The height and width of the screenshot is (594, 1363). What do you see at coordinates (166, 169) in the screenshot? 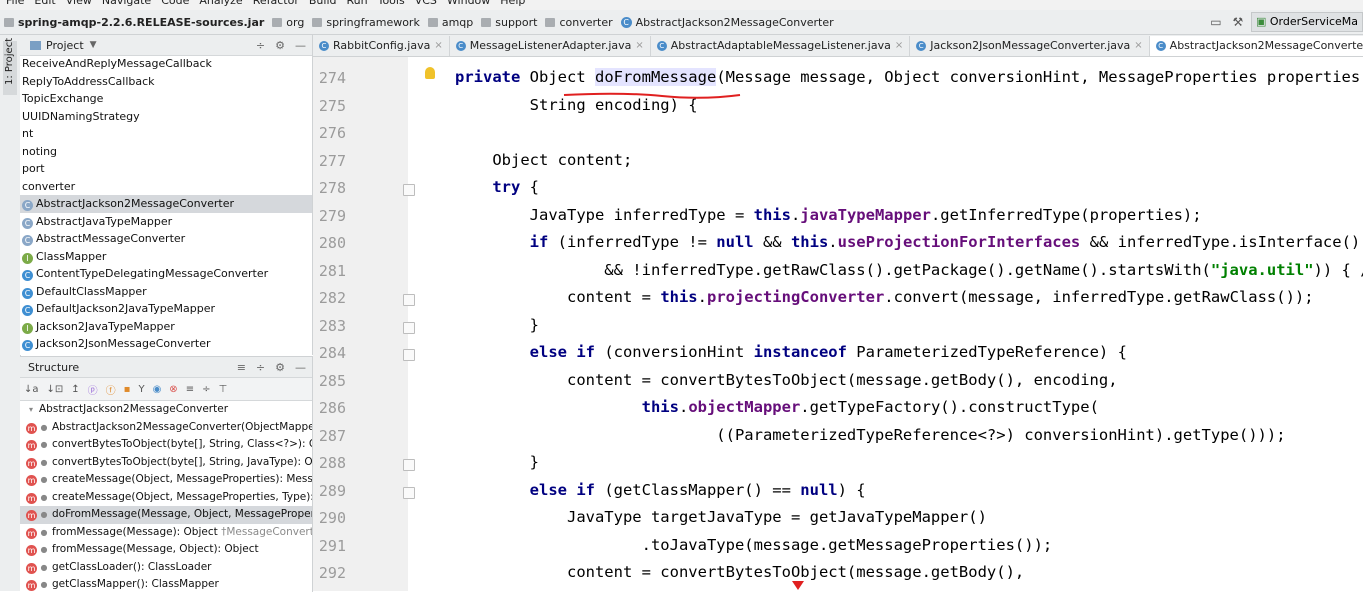
I see `project-tree-item: port` at bounding box center [166, 169].